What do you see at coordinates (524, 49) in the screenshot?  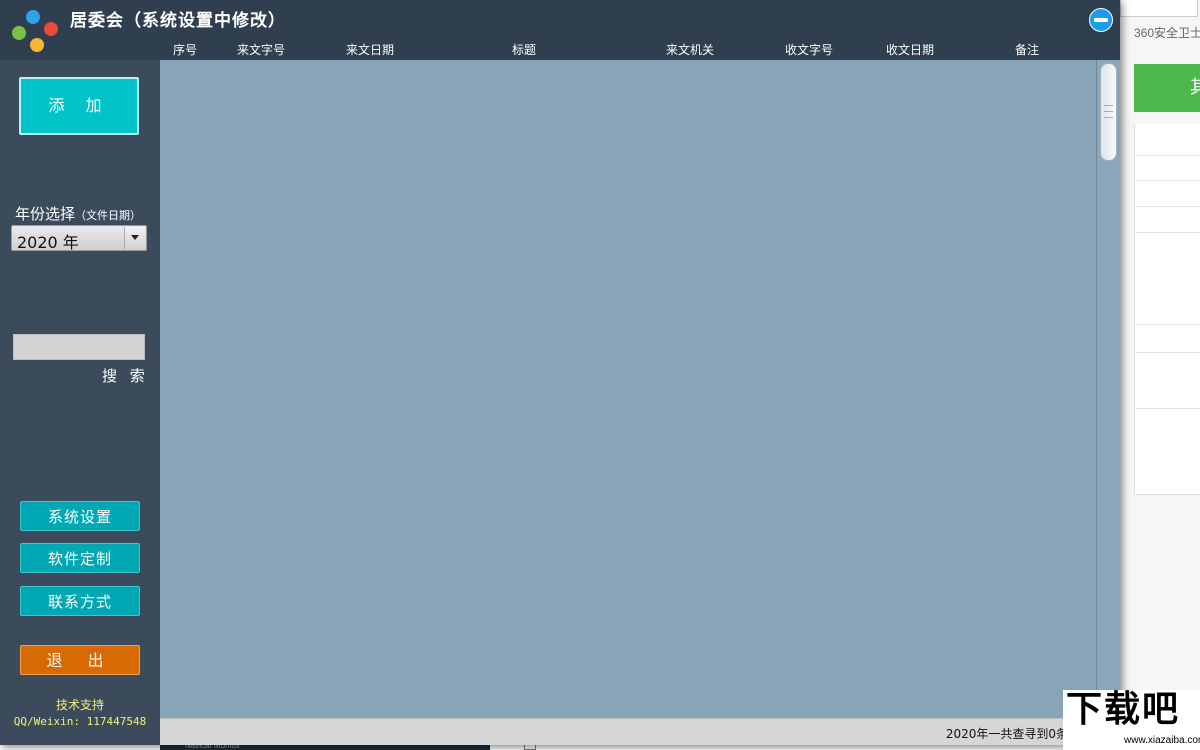 I see `column-header-title: 标题` at bounding box center [524, 49].